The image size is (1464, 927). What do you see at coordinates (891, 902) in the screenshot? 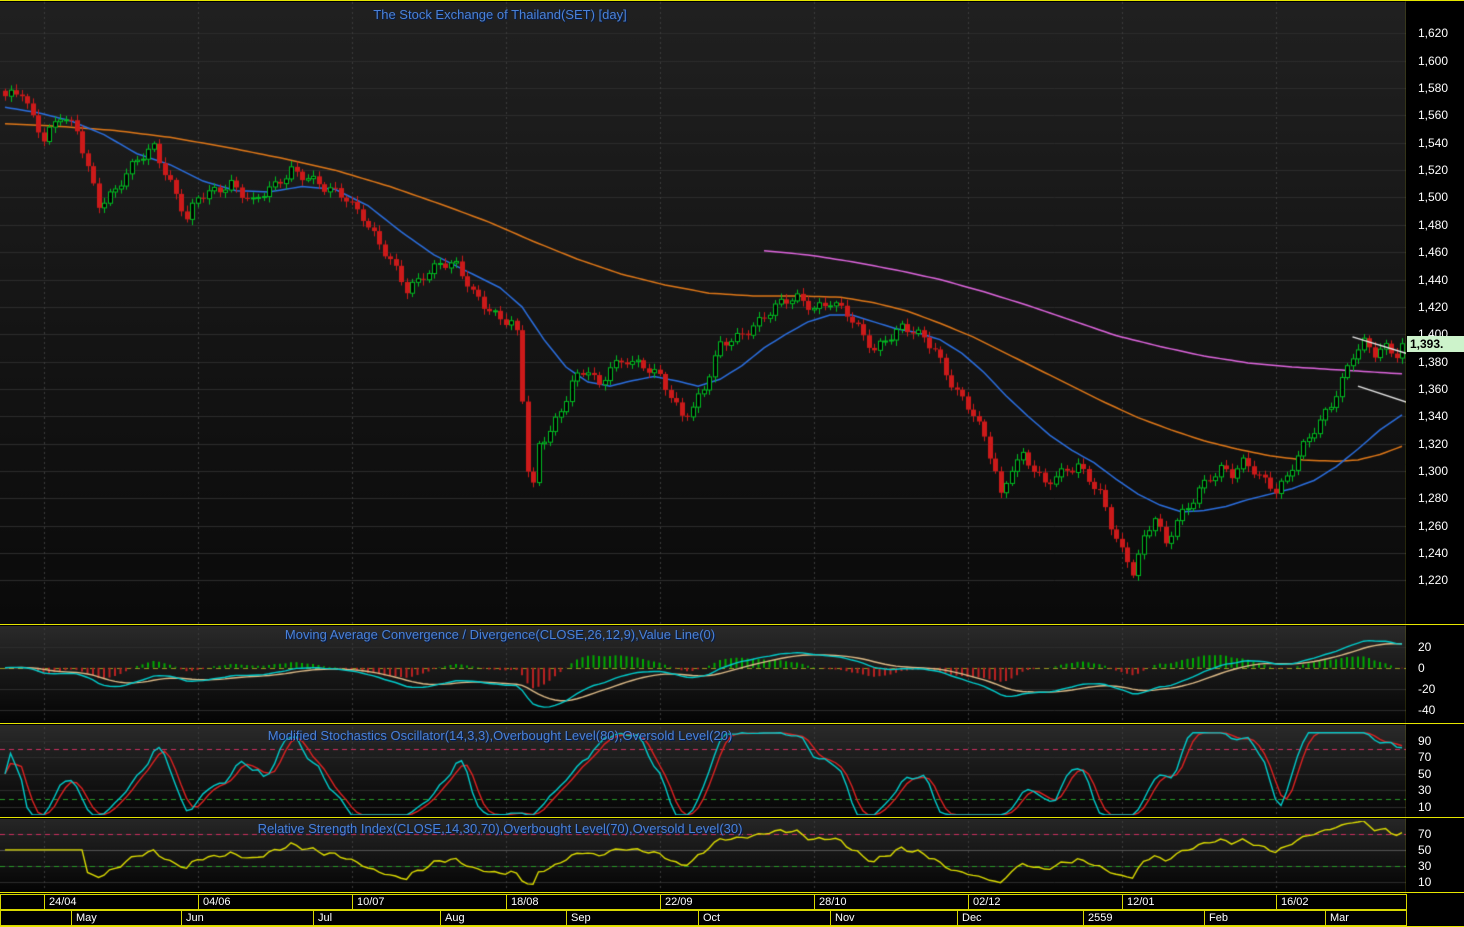
I see `x-axis-cell: 28/10` at bounding box center [891, 902].